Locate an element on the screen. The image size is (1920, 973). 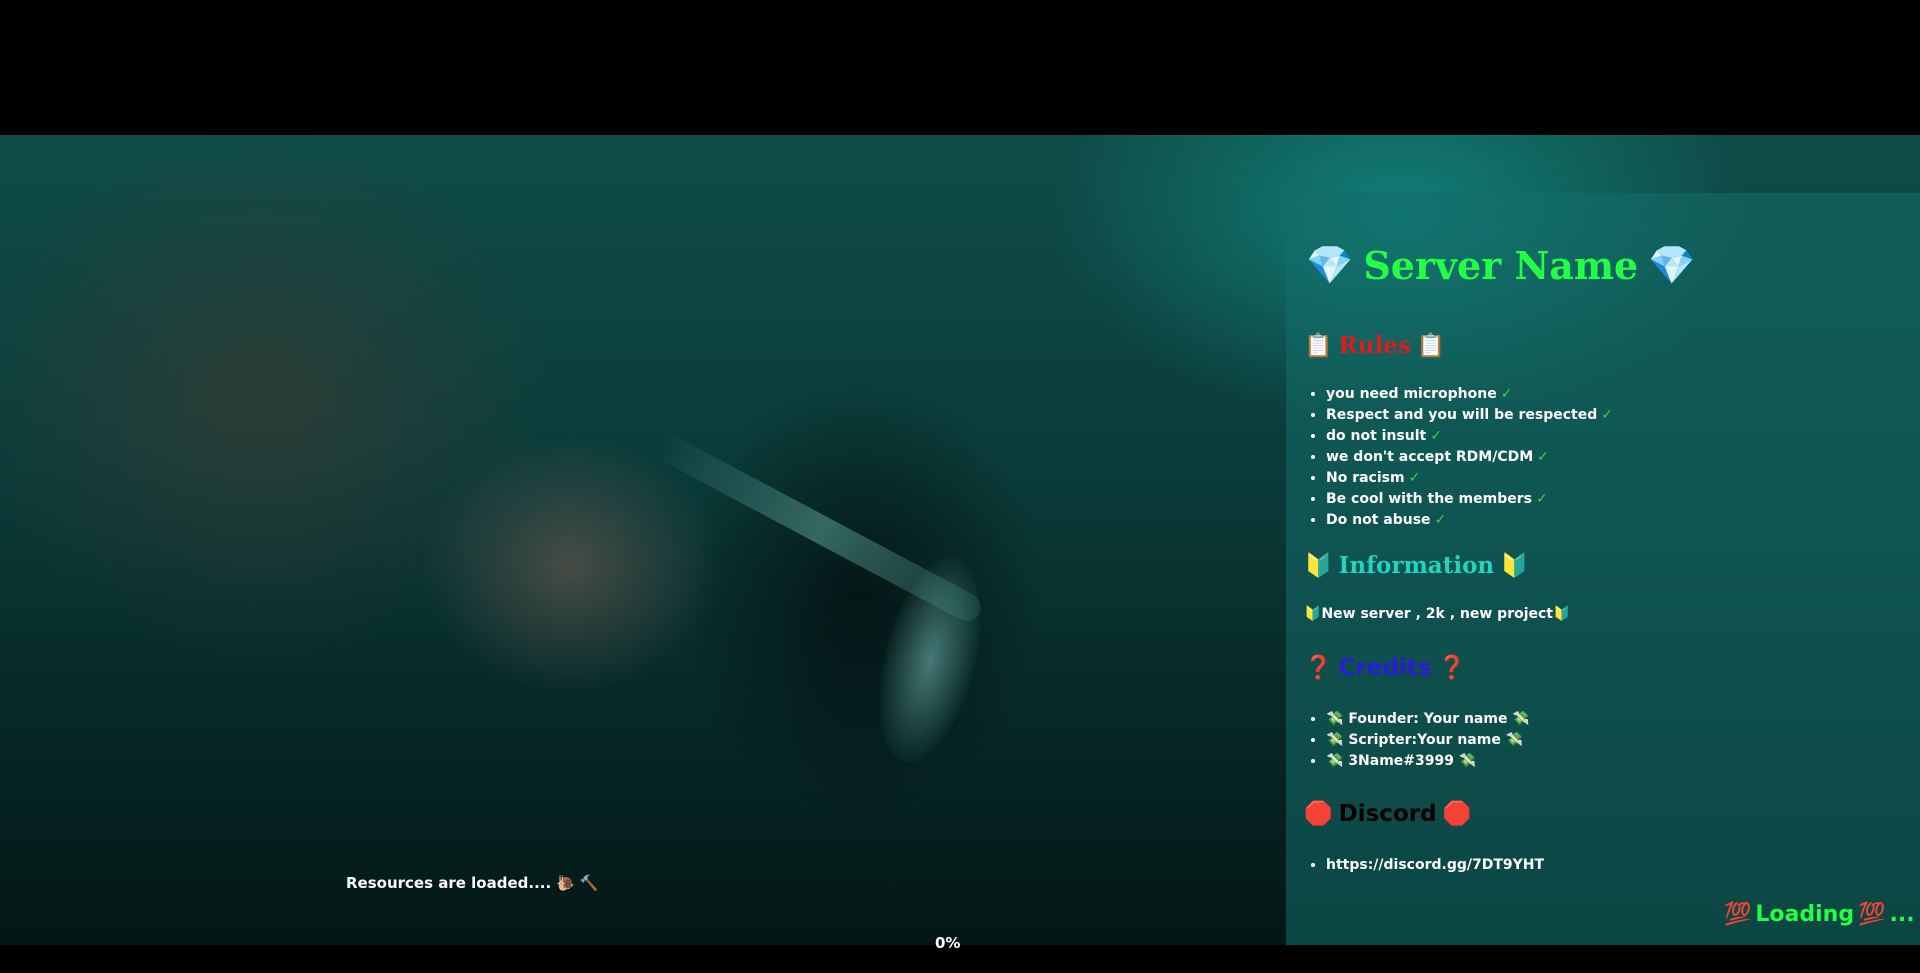
discord-list: https://discord.gg/7DT9YHT is located at coordinates (1424, 865).